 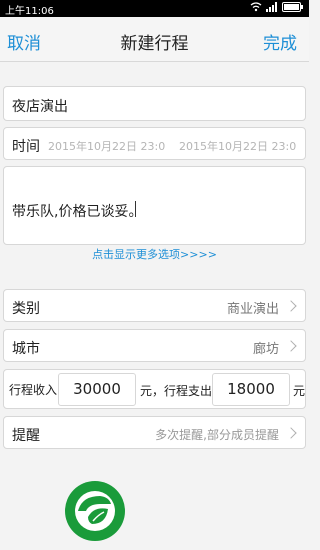 What do you see at coordinates (154, 8) in the screenshot?
I see `status-bar: 上午11:06` at bounding box center [154, 8].